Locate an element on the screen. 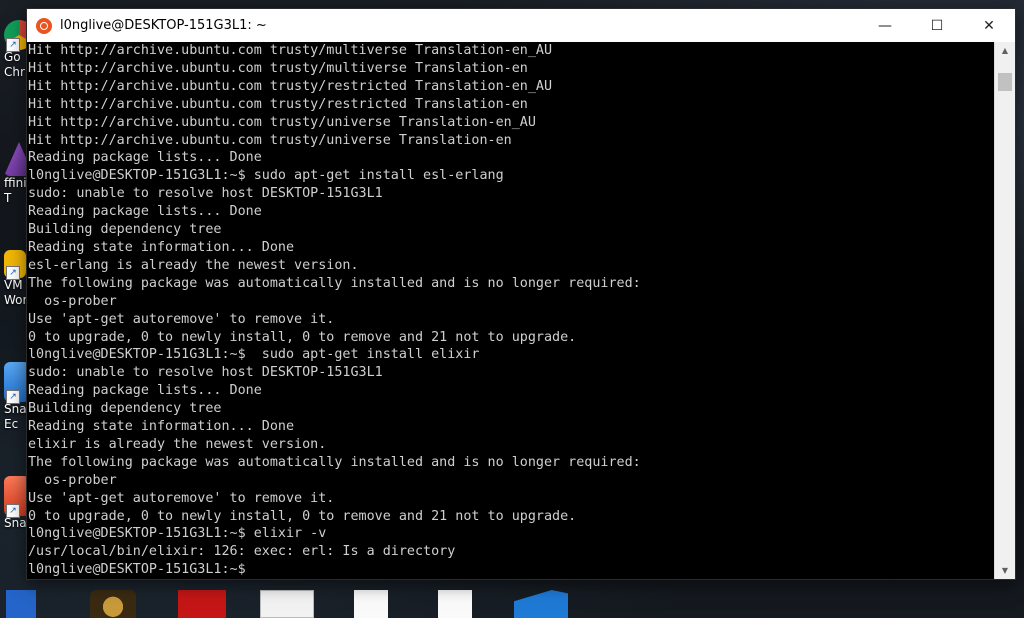 The width and height of the screenshot is (1024, 618). spreadsheet-icon is located at coordinates (287, 604).